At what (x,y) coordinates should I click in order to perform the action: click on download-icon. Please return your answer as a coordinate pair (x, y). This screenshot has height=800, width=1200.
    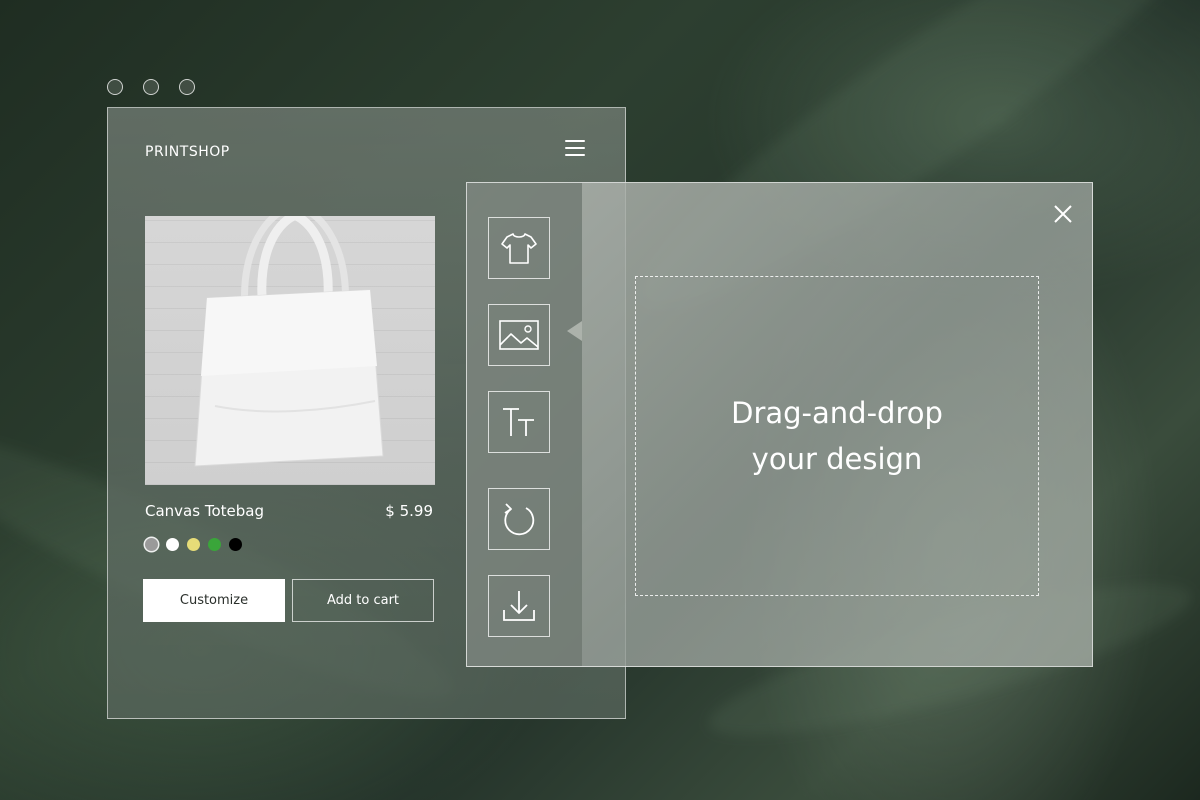
    Looking at the image, I should click on (519, 606).